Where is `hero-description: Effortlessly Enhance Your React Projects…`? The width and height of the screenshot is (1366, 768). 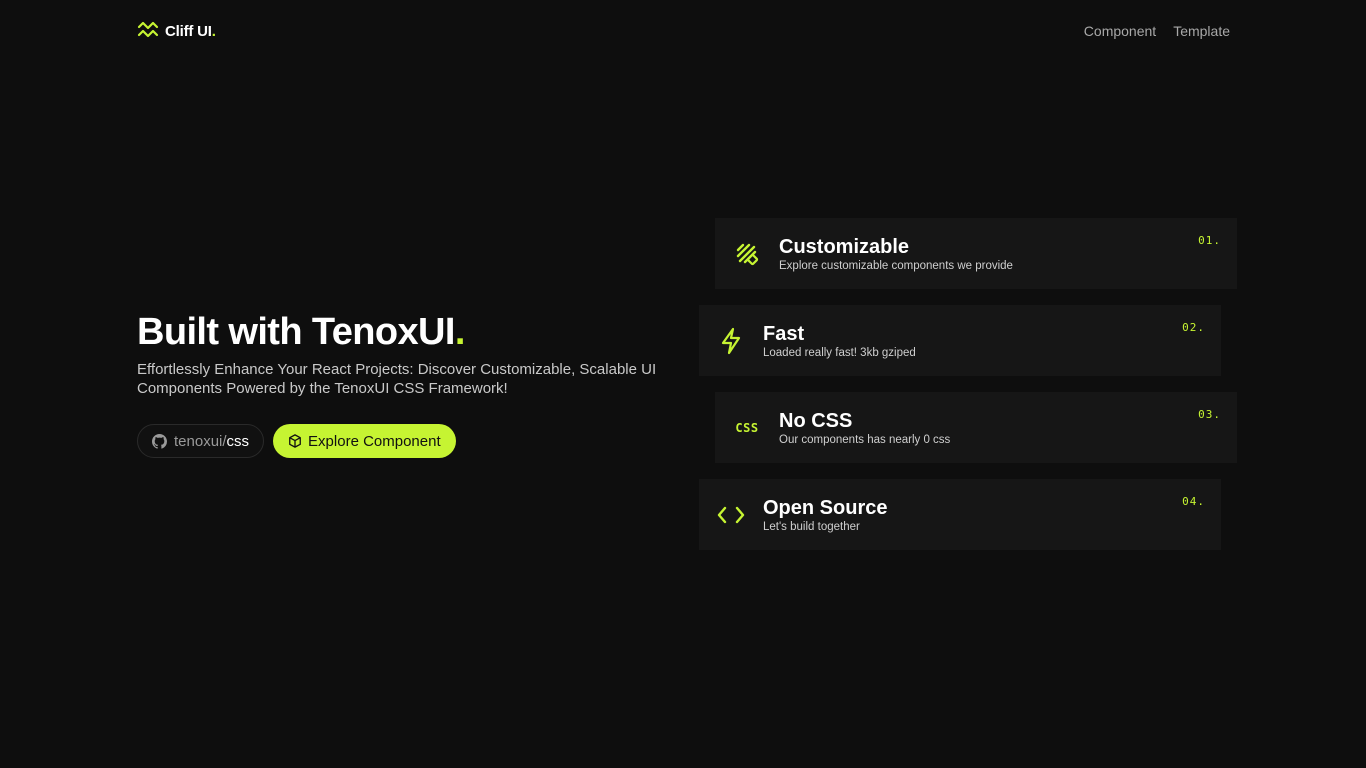 hero-description: Effortlessly Enhance Your React Projects… is located at coordinates (397, 379).